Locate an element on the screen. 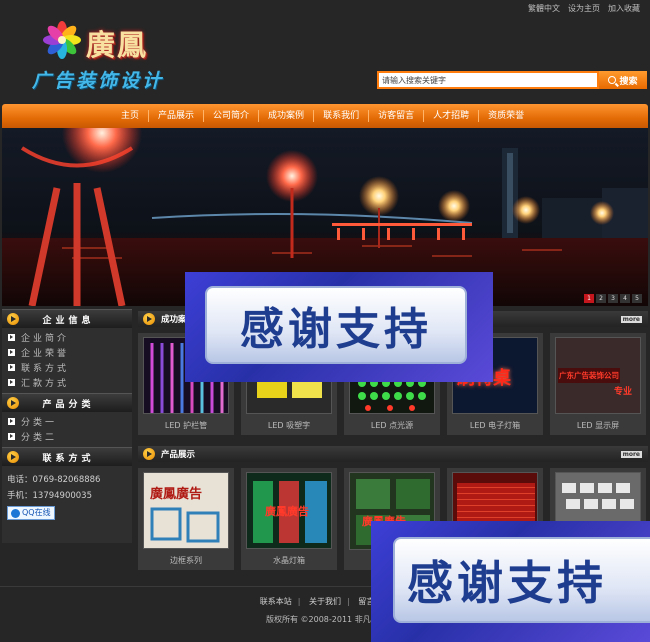 The height and width of the screenshot is (642, 650). flower-logo-icon is located at coordinates (62, 40).